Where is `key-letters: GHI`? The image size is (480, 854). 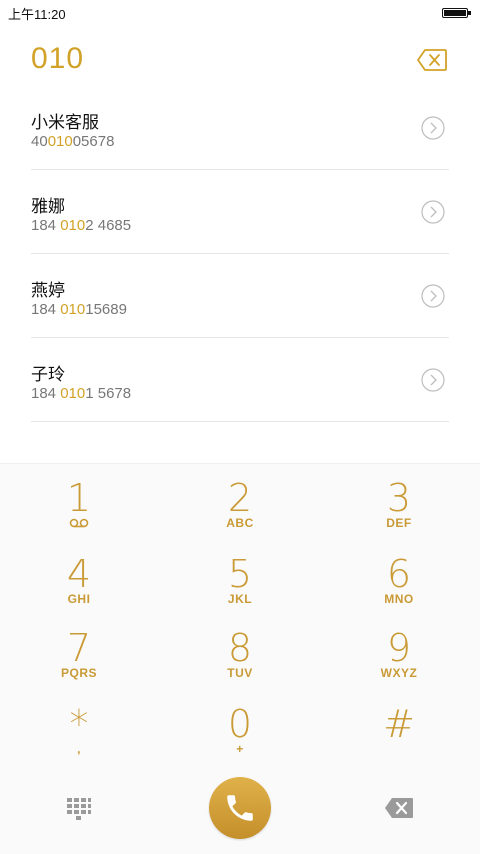
key-letters: GHI is located at coordinates (79, 599).